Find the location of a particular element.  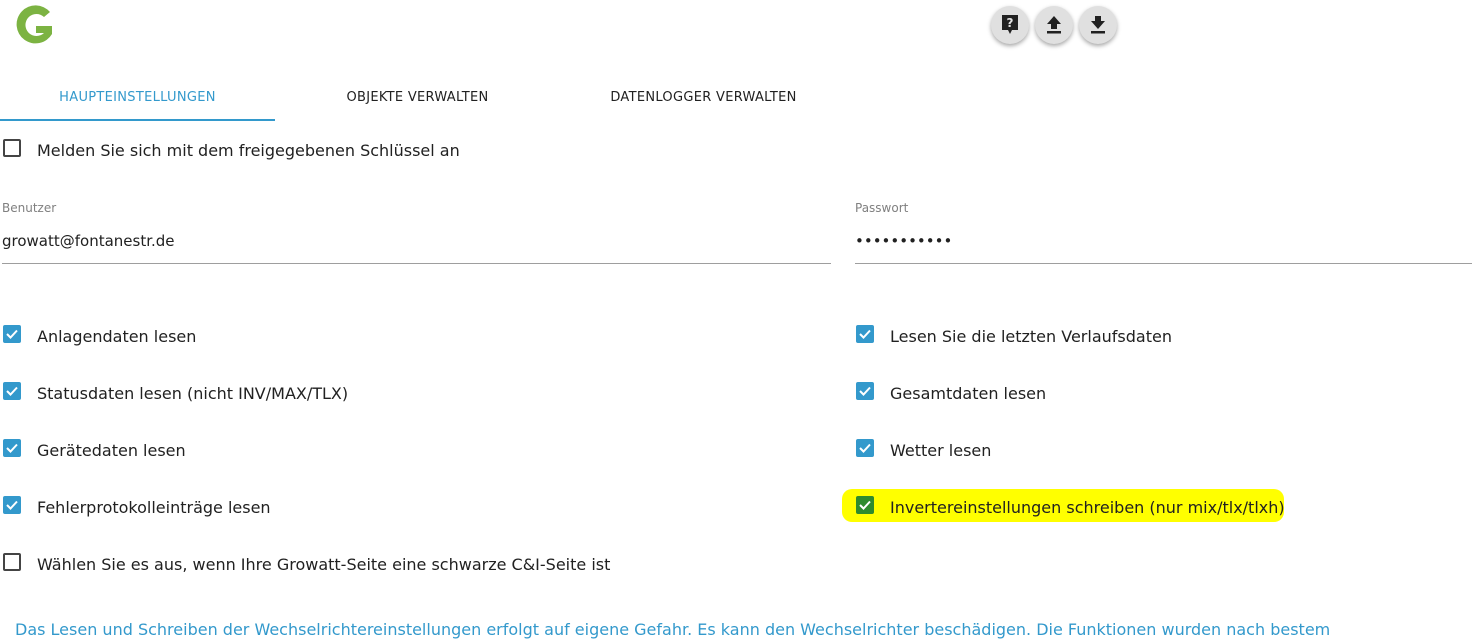

read-device-data-label: Gerätedaten lesen is located at coordinates (111, 450).